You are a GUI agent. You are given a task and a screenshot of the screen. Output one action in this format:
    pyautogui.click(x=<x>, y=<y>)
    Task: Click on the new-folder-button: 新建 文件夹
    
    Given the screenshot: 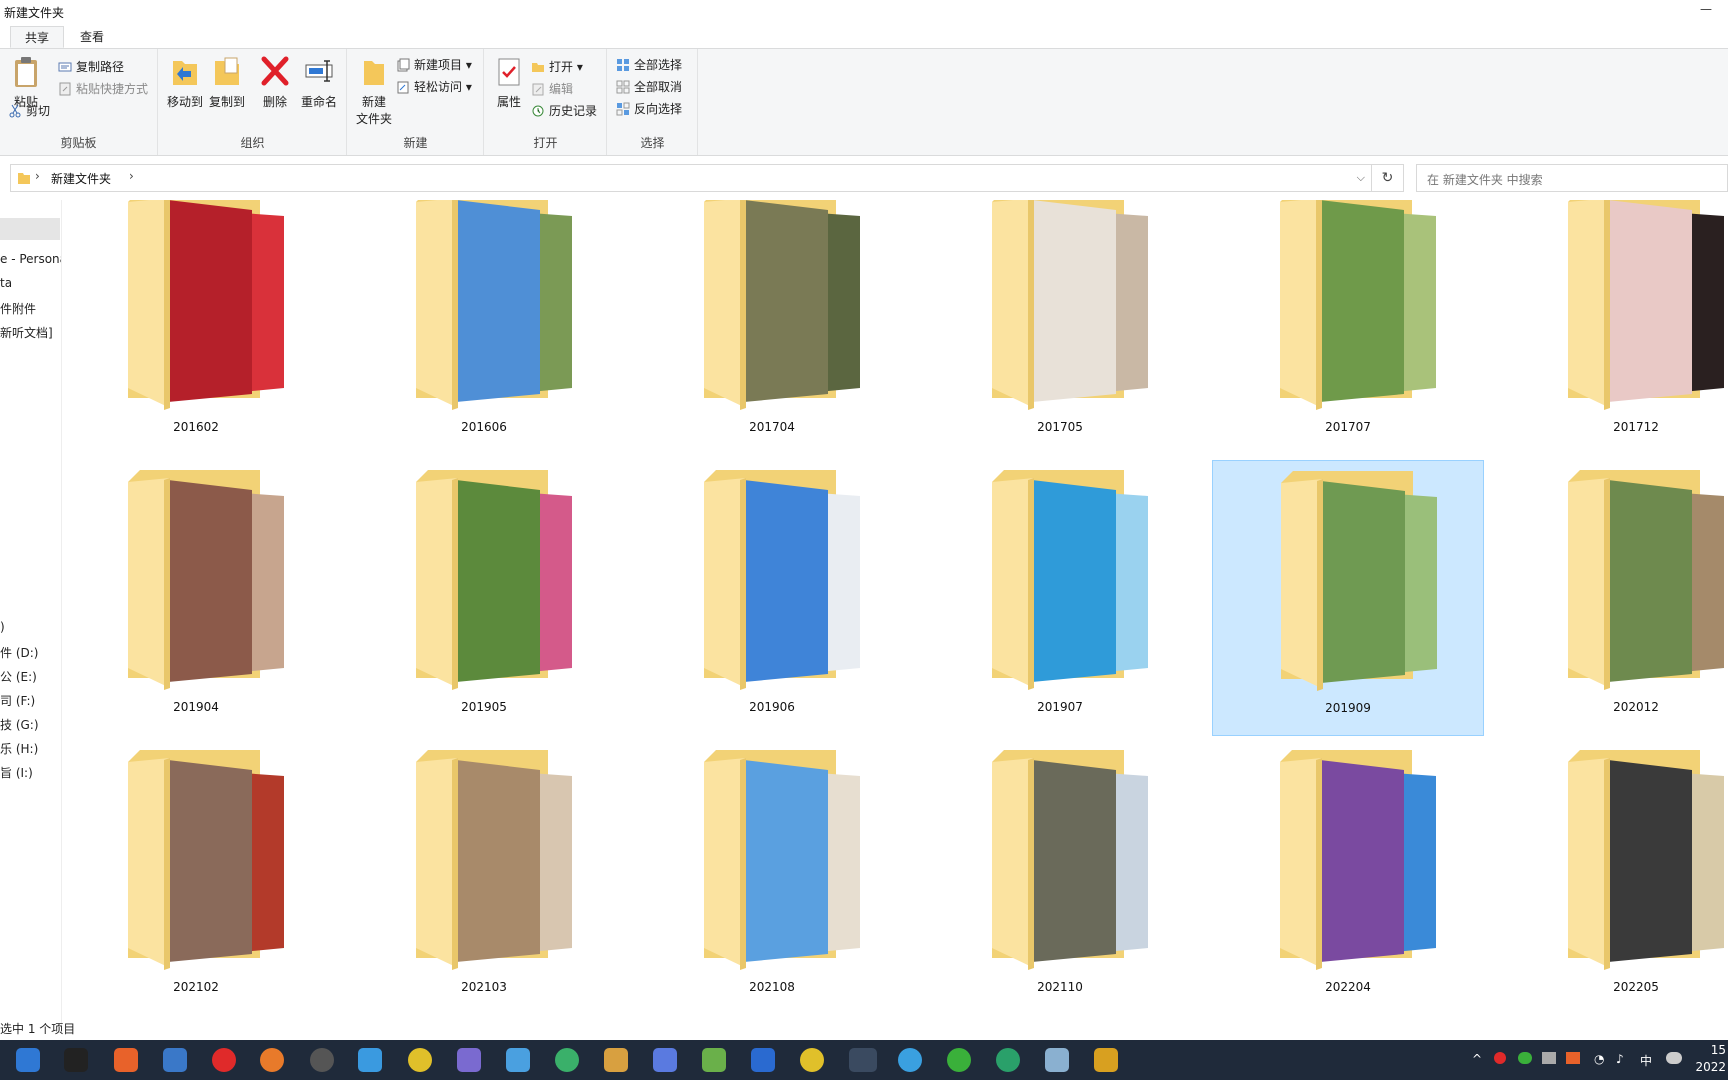 What is the action you would take?
    pyautogui.click(x=374, y=91)
    